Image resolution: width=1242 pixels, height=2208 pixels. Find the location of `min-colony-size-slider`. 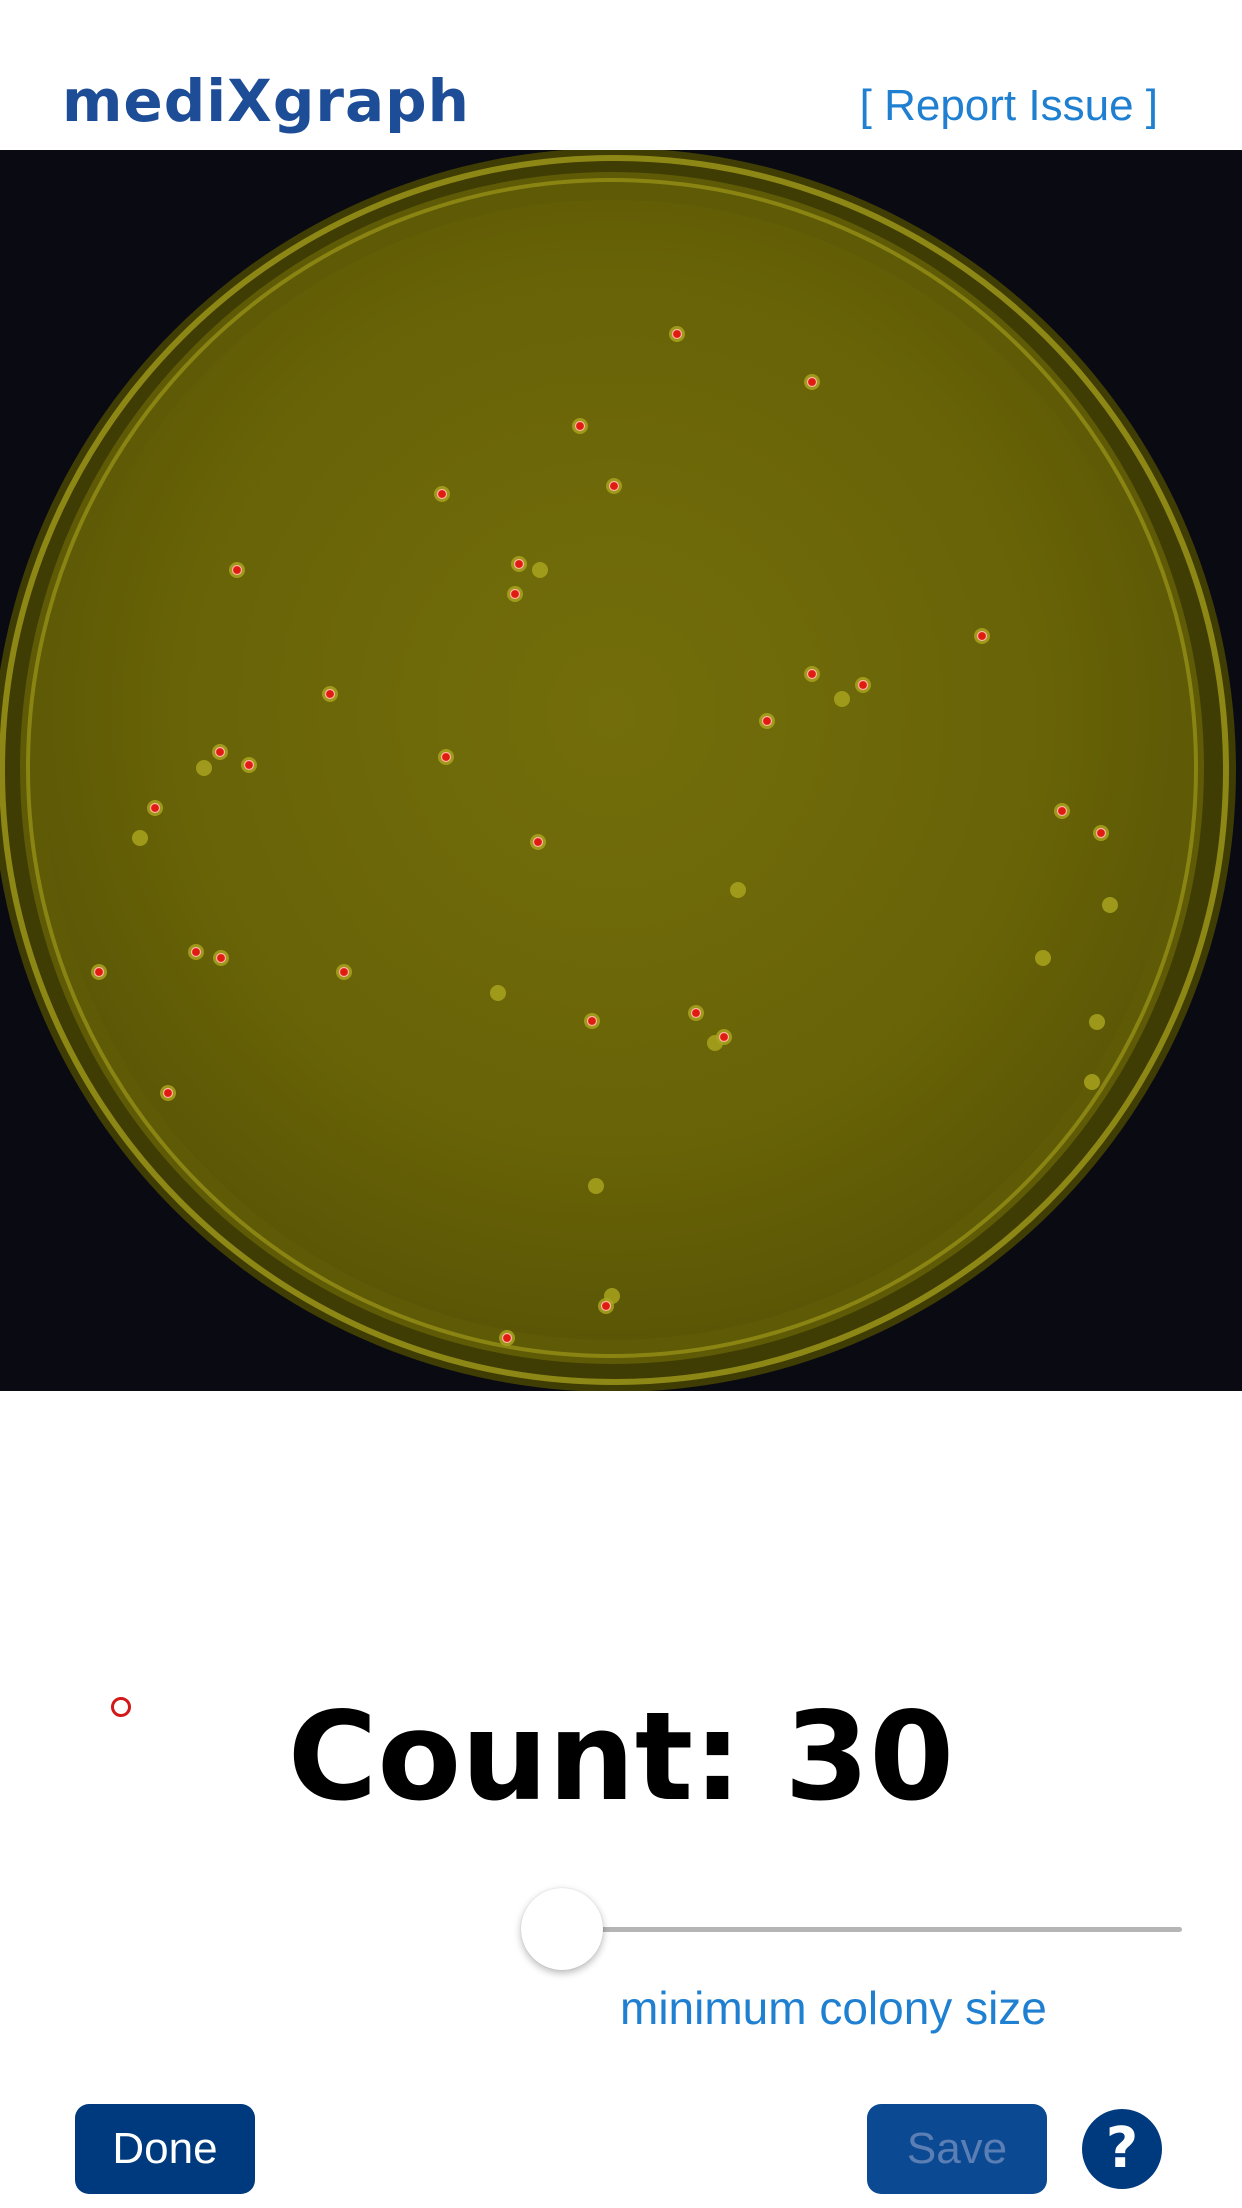

min-colony-size-slider is located at coordinates (851, 1930).